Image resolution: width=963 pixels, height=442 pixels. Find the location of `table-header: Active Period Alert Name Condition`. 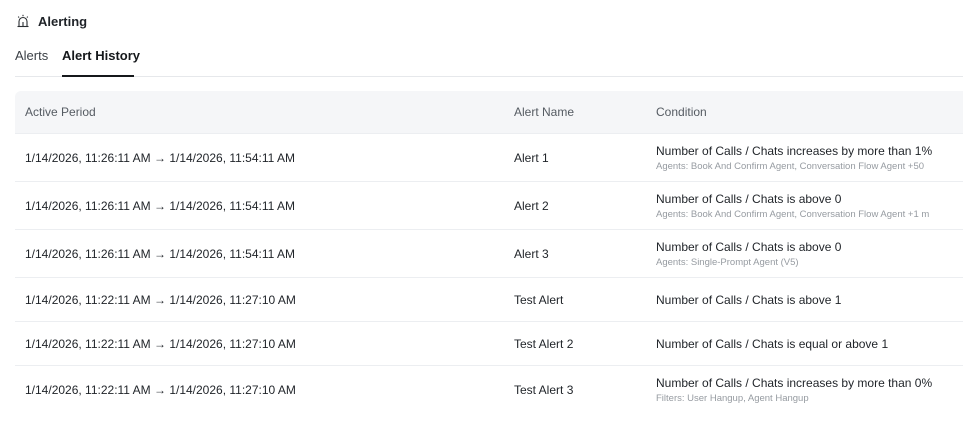

table-header: Active Period Alert Name Condition is located at coordinates (489, 112).